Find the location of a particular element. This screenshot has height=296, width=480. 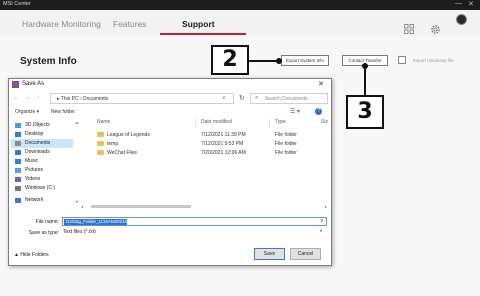

search-input: ⌕ Search Documents is located at coordinates (289, 98).